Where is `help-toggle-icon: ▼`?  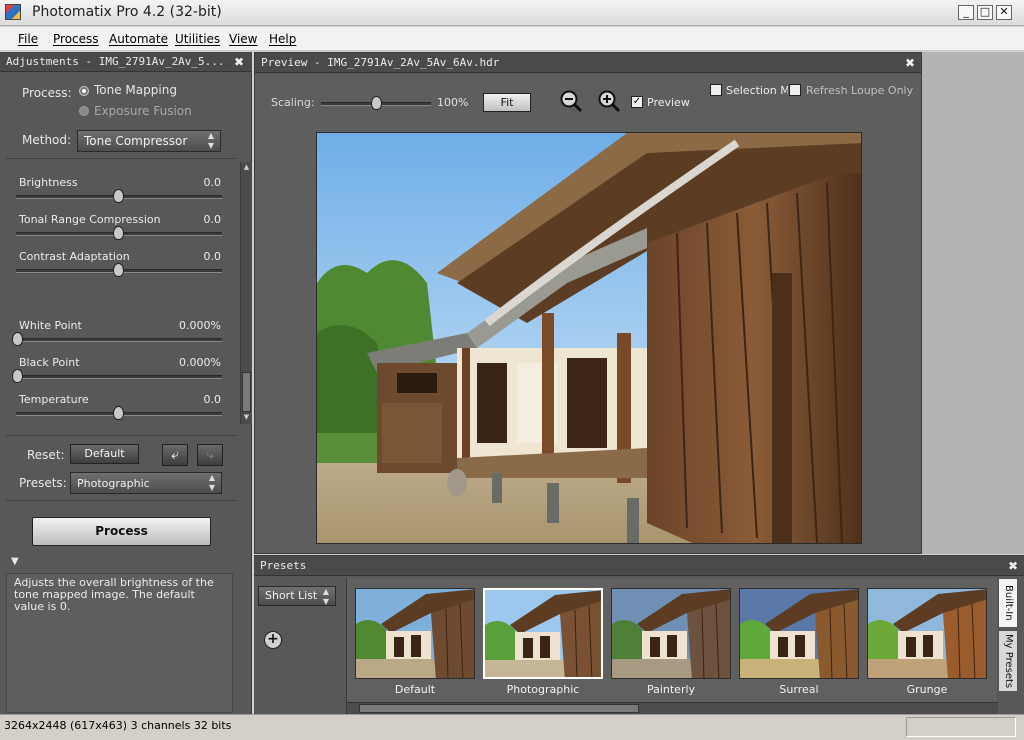 help-toggle-icon: ▼ is located at coordinates (15, 561).